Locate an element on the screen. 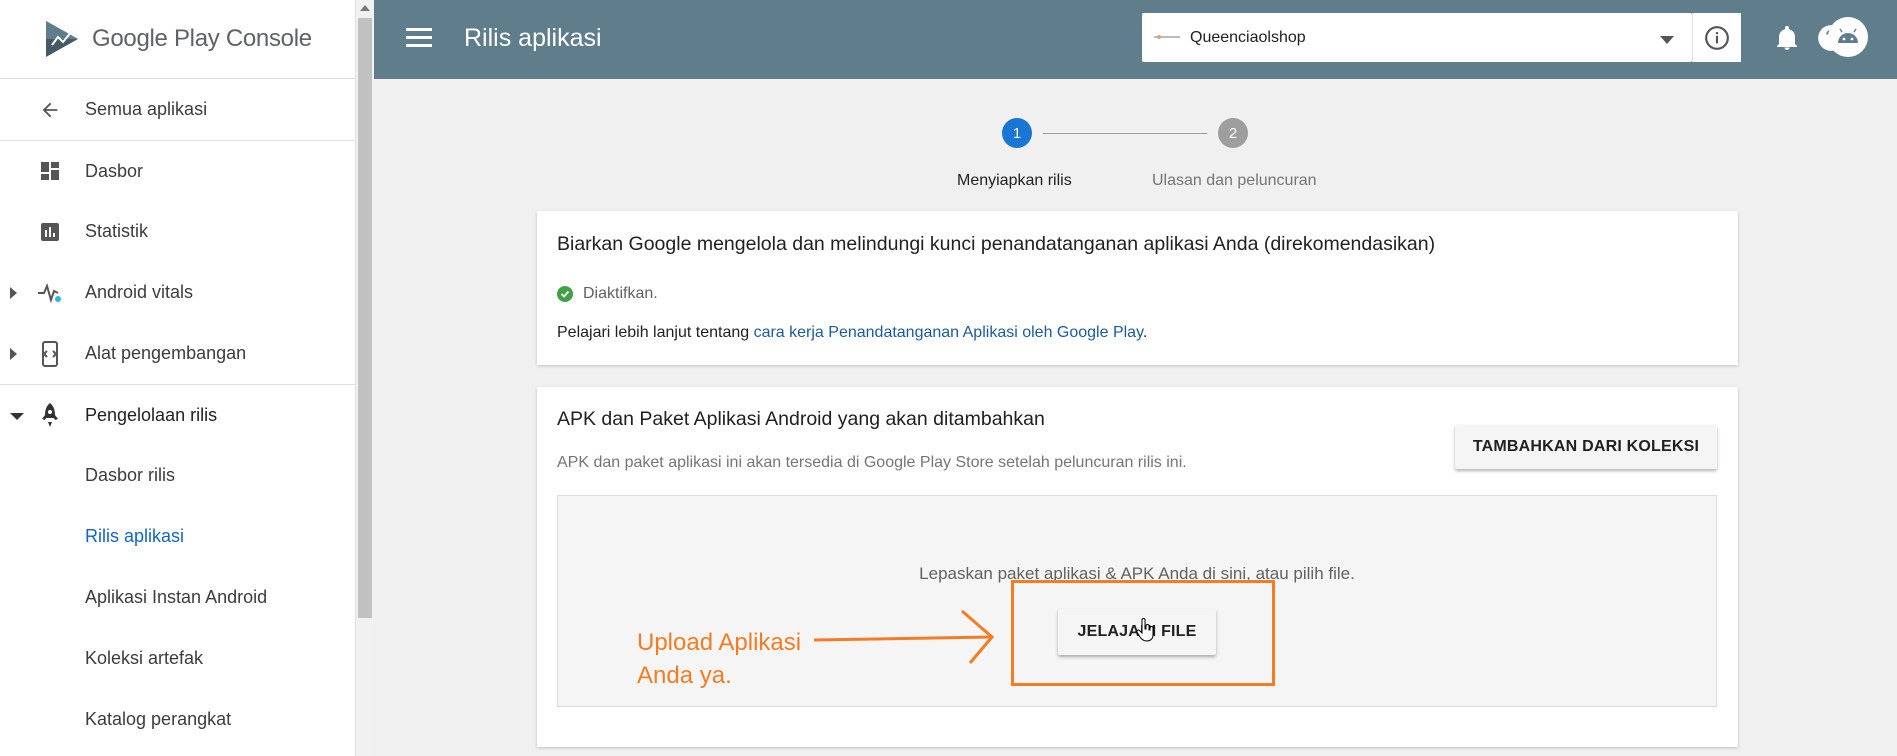 This screenshot has height=756, width=1897. sidebar-item-app-releases: Rilis aplikasi is located at coordinates (177, 536).